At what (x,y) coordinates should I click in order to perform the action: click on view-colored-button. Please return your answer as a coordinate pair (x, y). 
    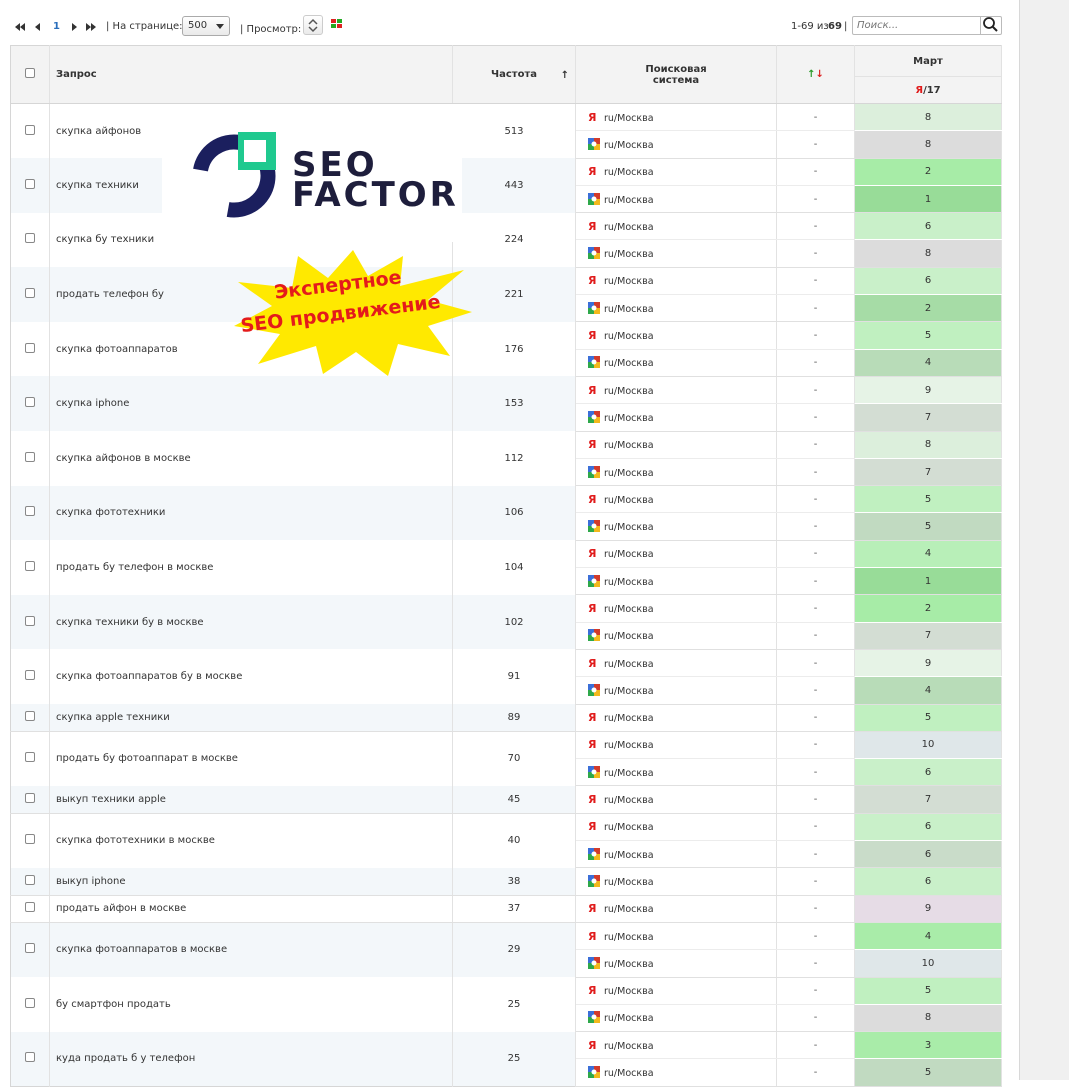
    Looking at the image, I should click on (338, 25).